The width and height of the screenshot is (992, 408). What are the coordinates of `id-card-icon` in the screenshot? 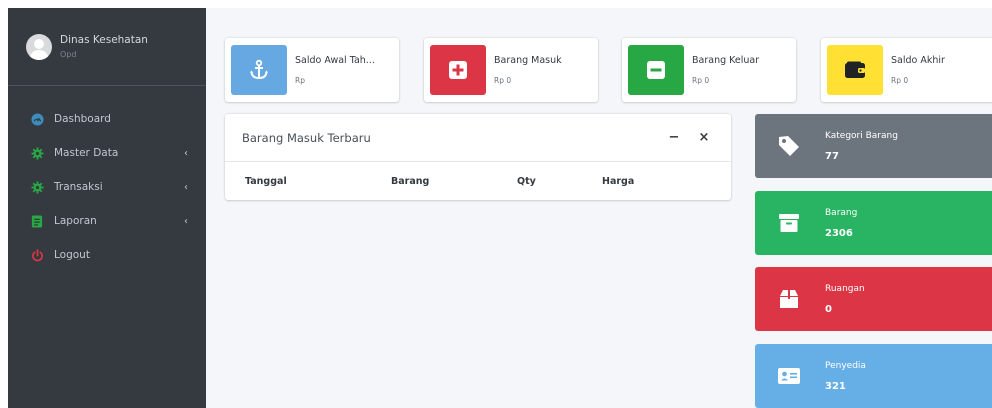 It's located at (789, 376).